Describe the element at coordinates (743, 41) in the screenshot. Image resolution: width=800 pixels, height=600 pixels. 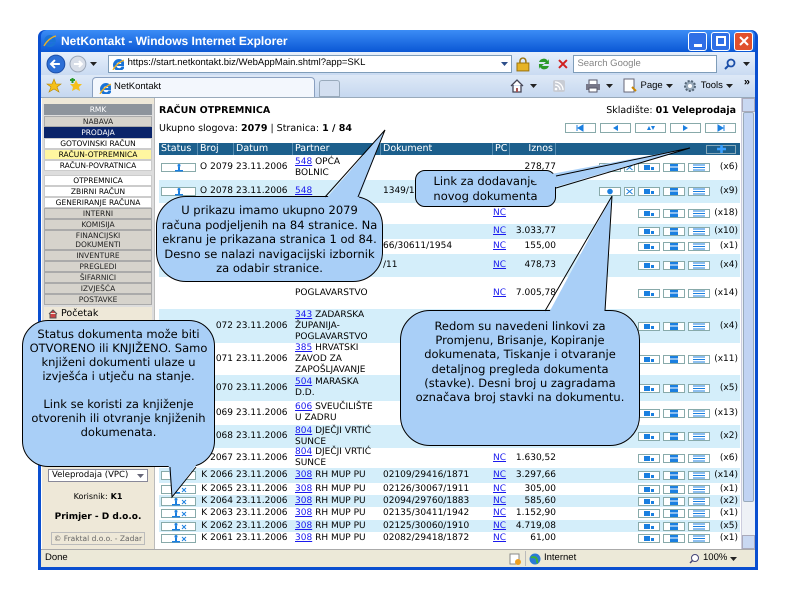
I see `close-button` at that location.